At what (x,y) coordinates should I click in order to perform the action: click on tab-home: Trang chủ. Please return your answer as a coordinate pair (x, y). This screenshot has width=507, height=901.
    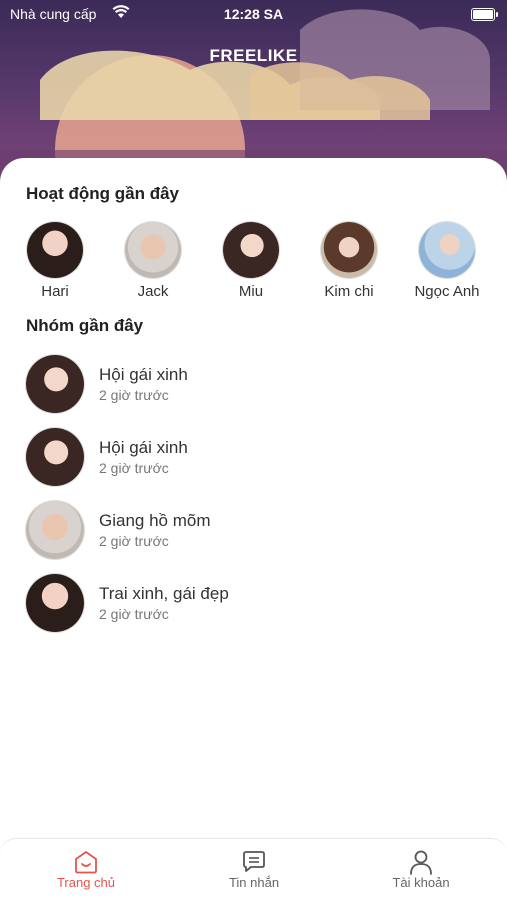
    Looking at the image, I should click on (86, 869).